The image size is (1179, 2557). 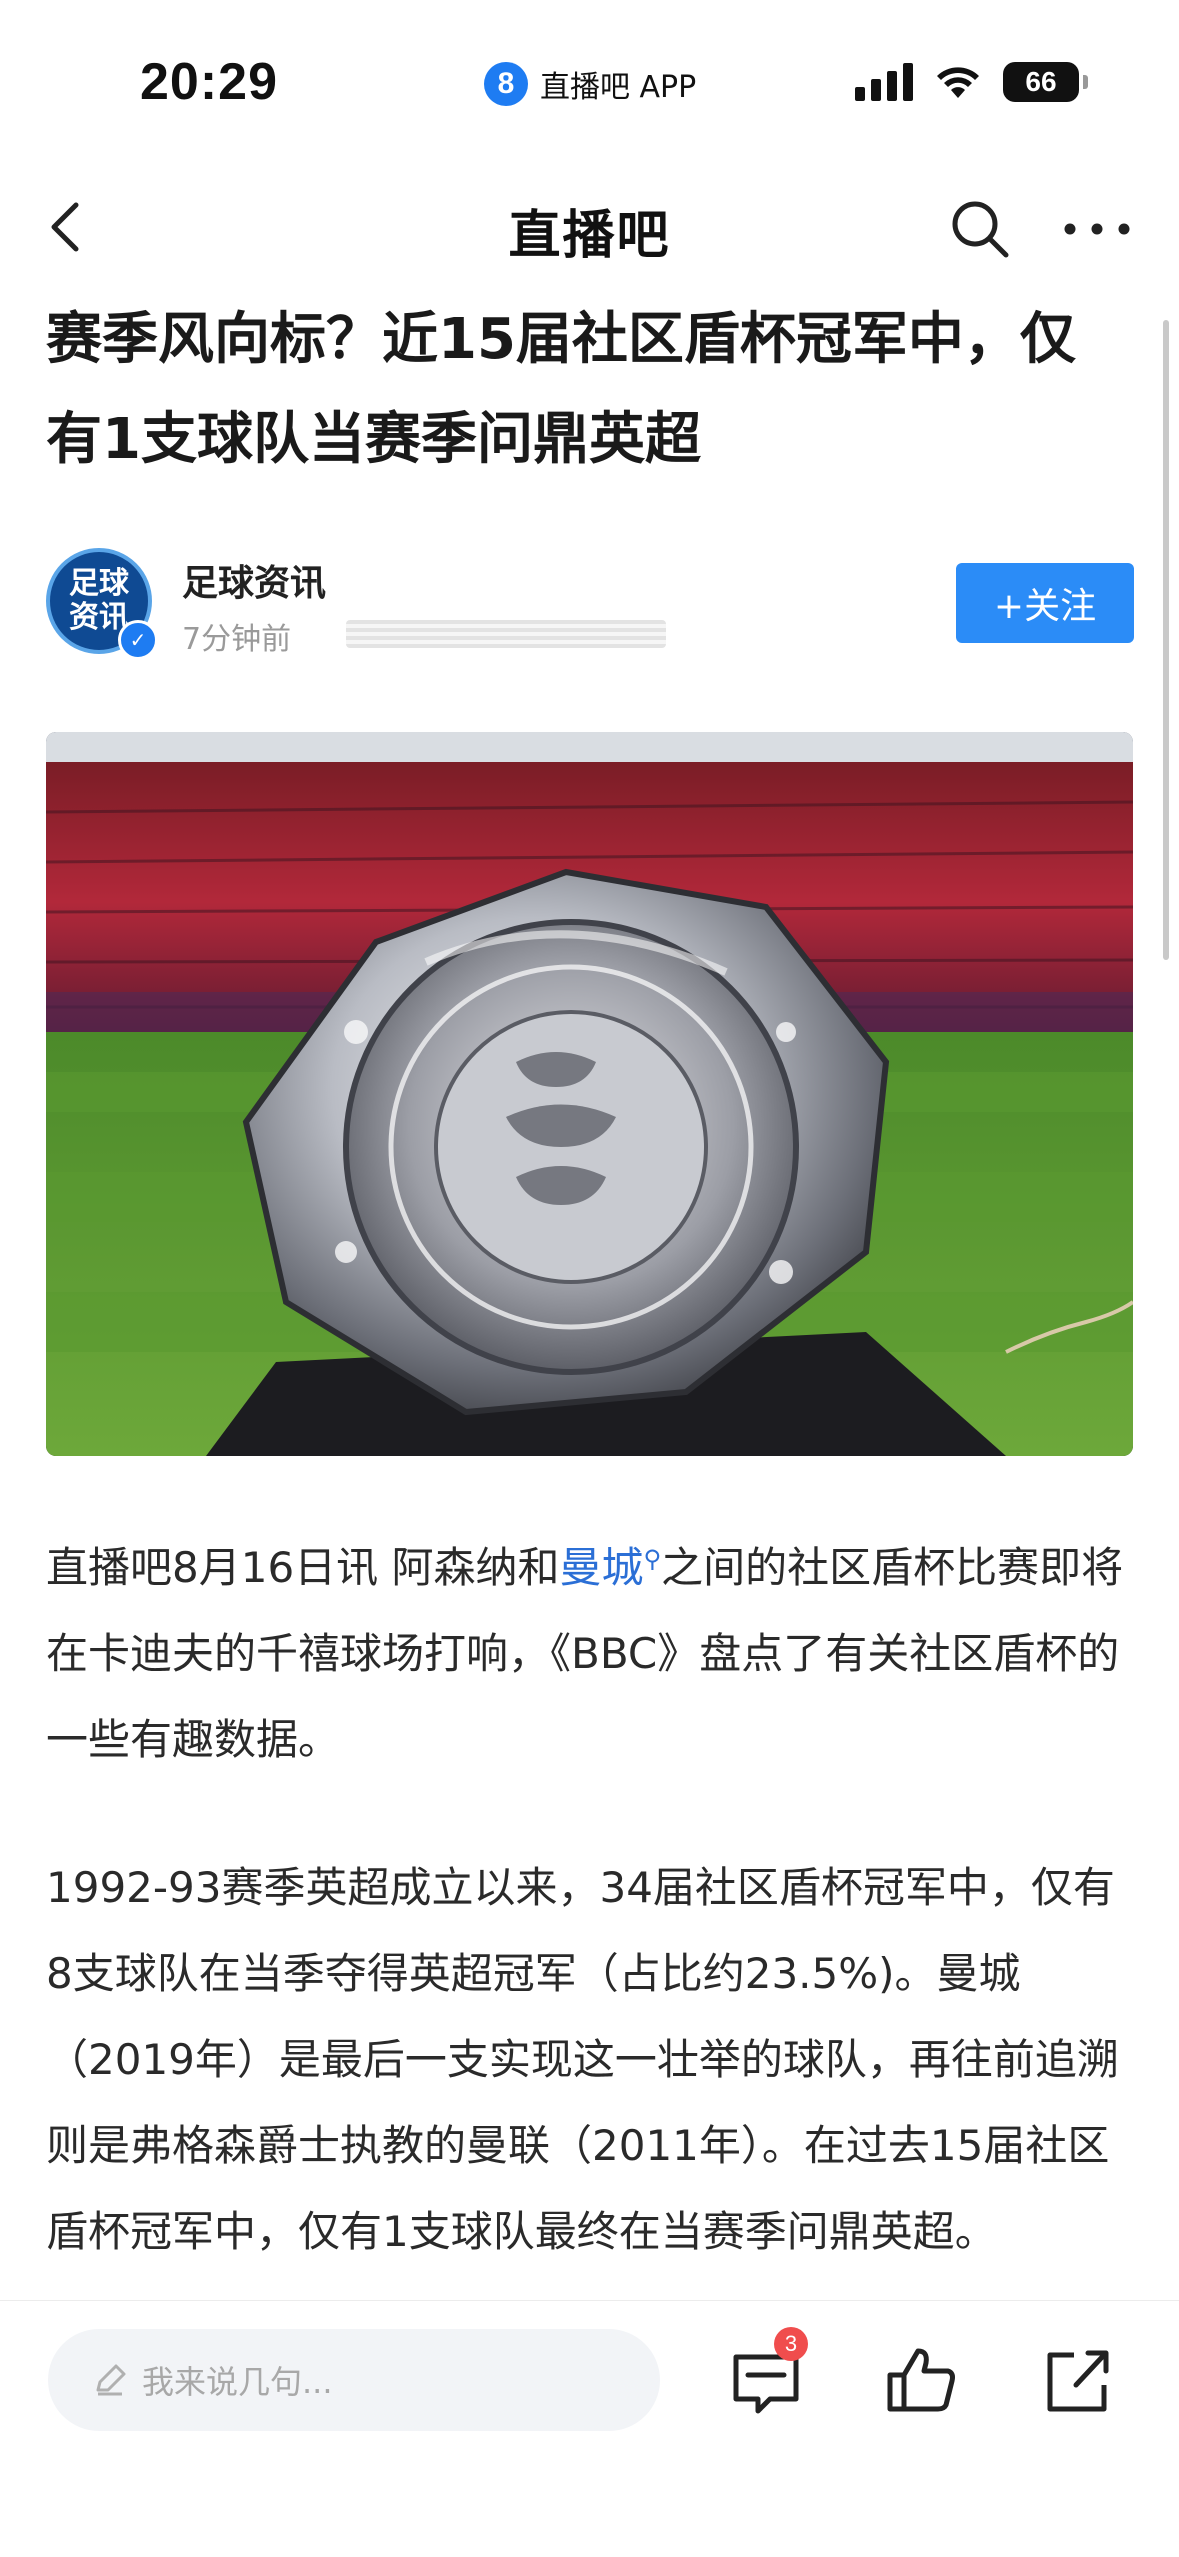 What do you see at coordinates (138, 640) in the screenshot?
I see `verified-check-icon: ✓` at bounding box center [138, 640].